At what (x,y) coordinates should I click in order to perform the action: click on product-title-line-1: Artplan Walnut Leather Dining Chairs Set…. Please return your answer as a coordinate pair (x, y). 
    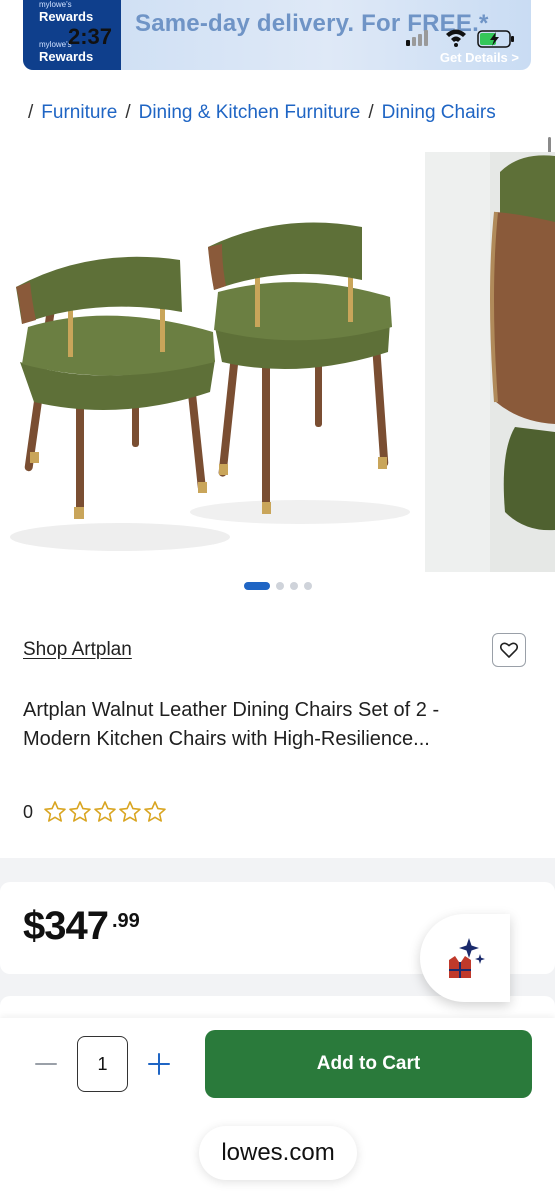
    Looking at the image, I should click on (231, 710).